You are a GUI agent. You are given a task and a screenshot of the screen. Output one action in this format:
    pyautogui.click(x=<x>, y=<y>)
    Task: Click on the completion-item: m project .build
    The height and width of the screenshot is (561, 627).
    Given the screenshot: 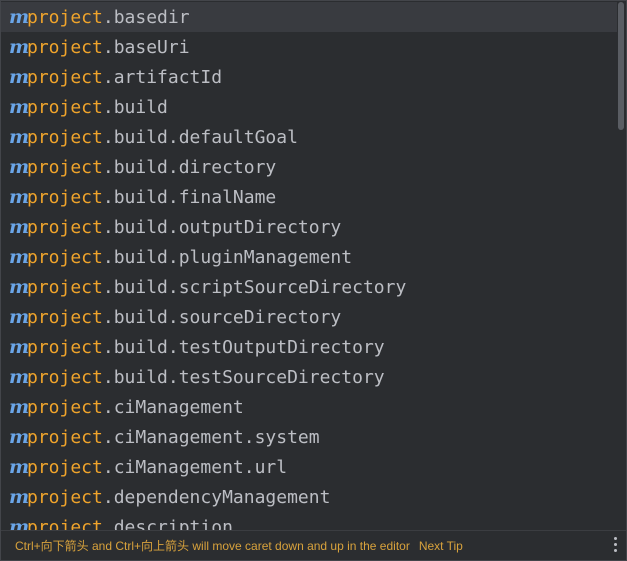 What is the action you would take?
    pyautogui.click(x=309, y=107)
    